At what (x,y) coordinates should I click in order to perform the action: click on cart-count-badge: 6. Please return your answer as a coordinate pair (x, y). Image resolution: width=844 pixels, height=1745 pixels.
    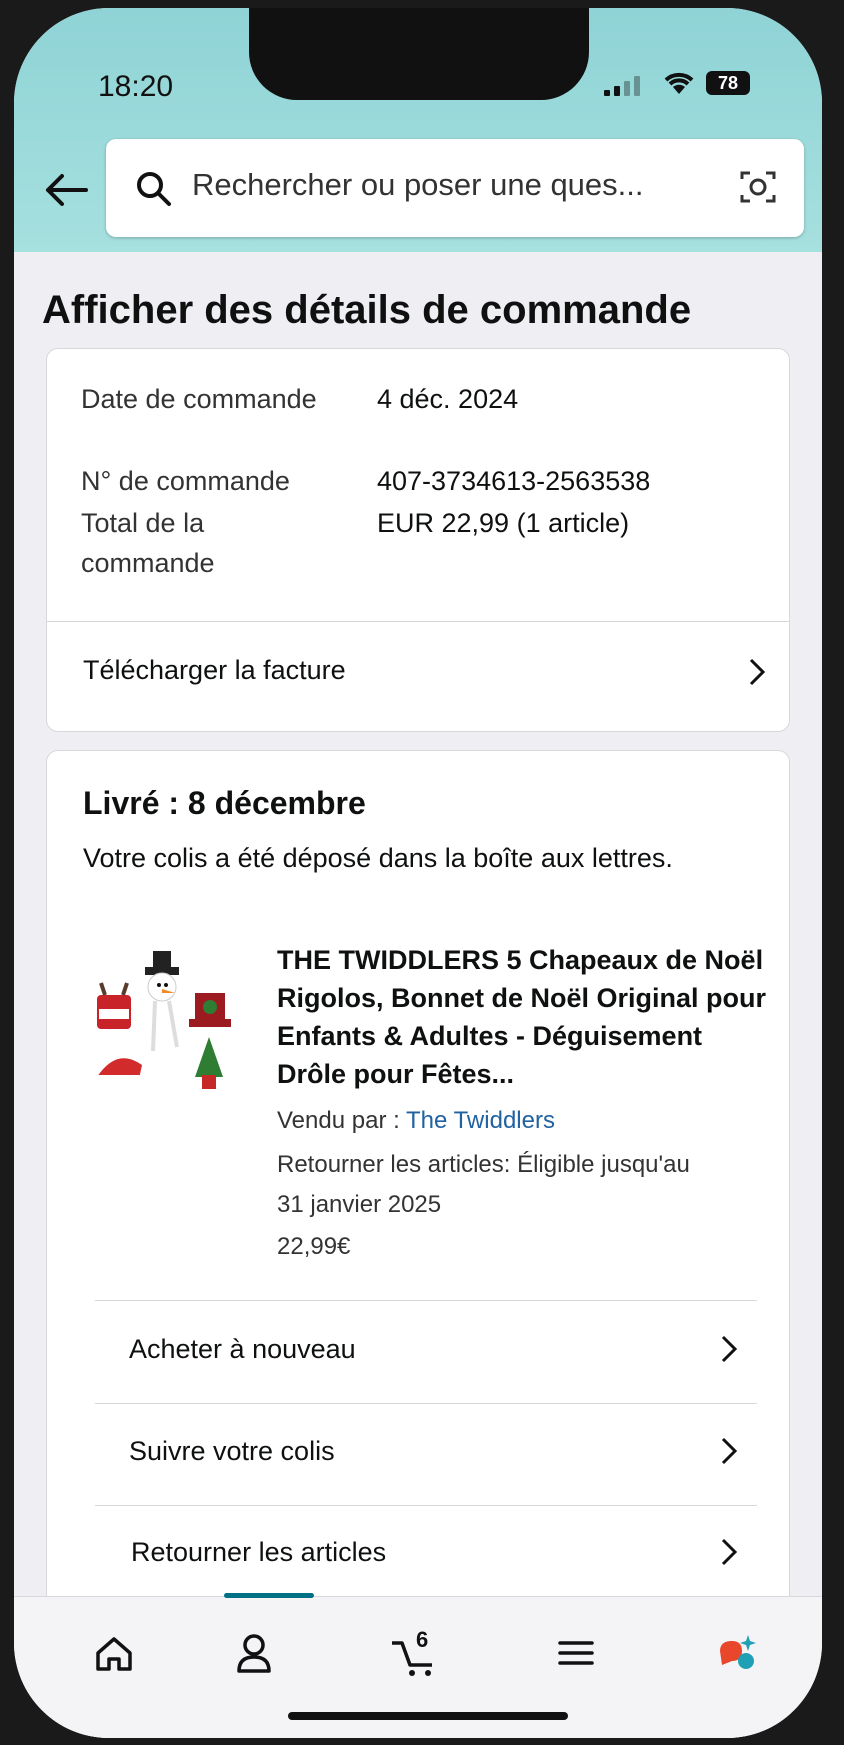
    Looking at the image, I should click on (422, 1639).